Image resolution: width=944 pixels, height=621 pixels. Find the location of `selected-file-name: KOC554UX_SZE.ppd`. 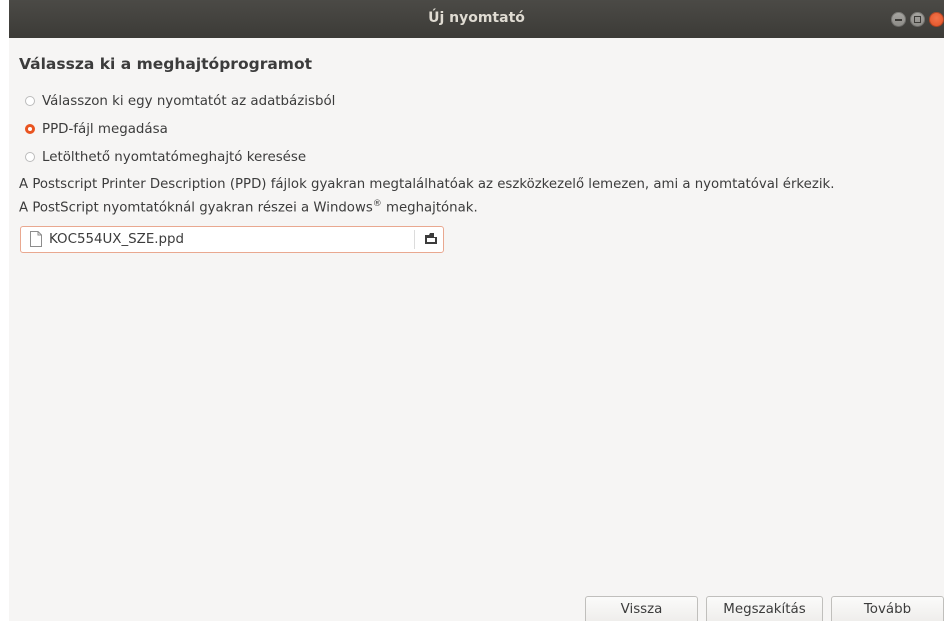

selected-file-name: KOC554UX_SZE.ppd is located at coordinates (117, 239).